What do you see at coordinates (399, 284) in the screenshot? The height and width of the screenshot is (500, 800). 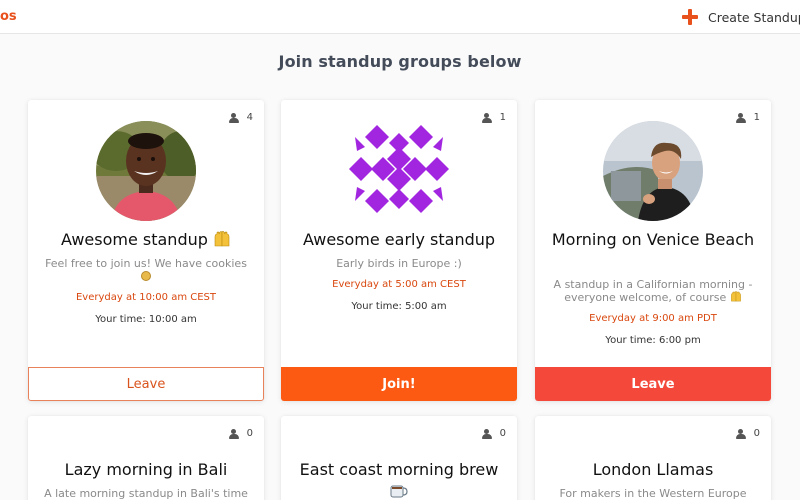 I see `group-schedule: Everyday at 5:00 am CEST` at bounding box center [399, 284].